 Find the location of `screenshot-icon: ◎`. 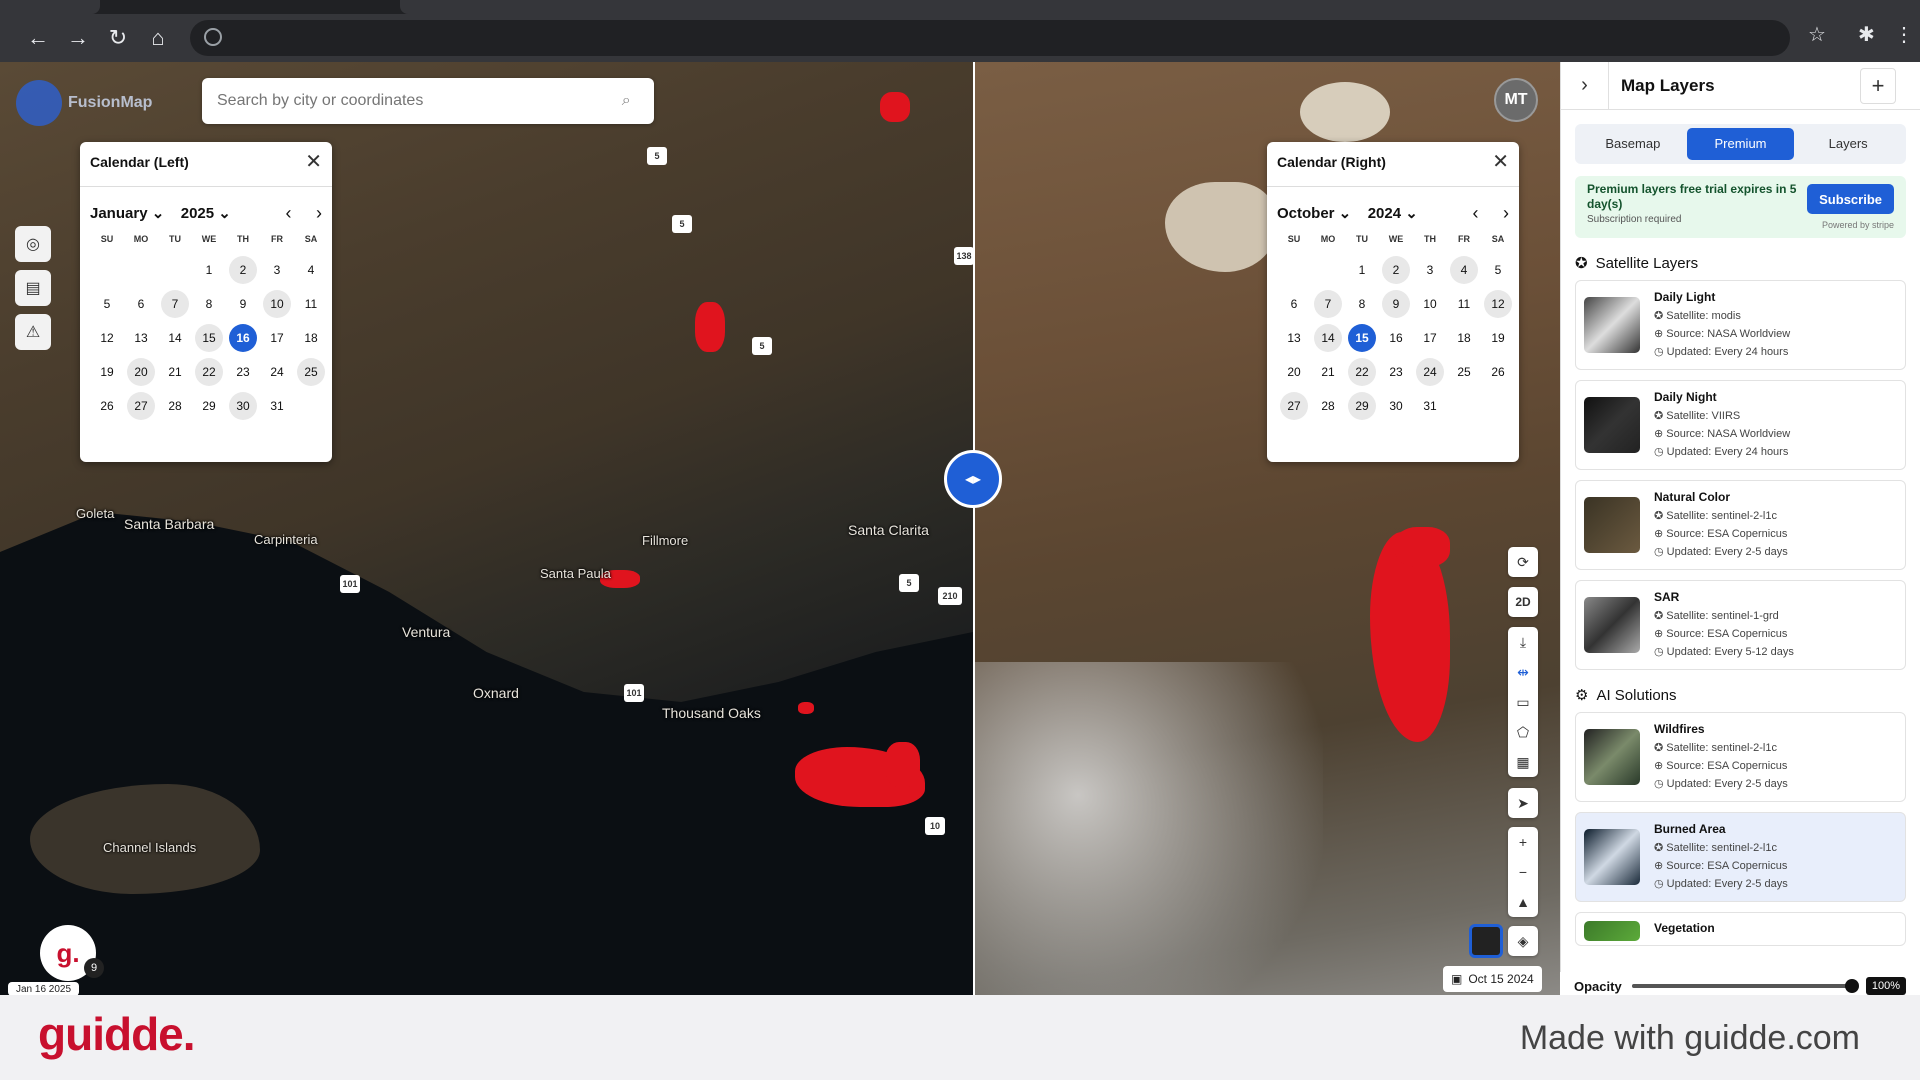

screenshot-icon: ◎ is located at coordinates (33, 244).